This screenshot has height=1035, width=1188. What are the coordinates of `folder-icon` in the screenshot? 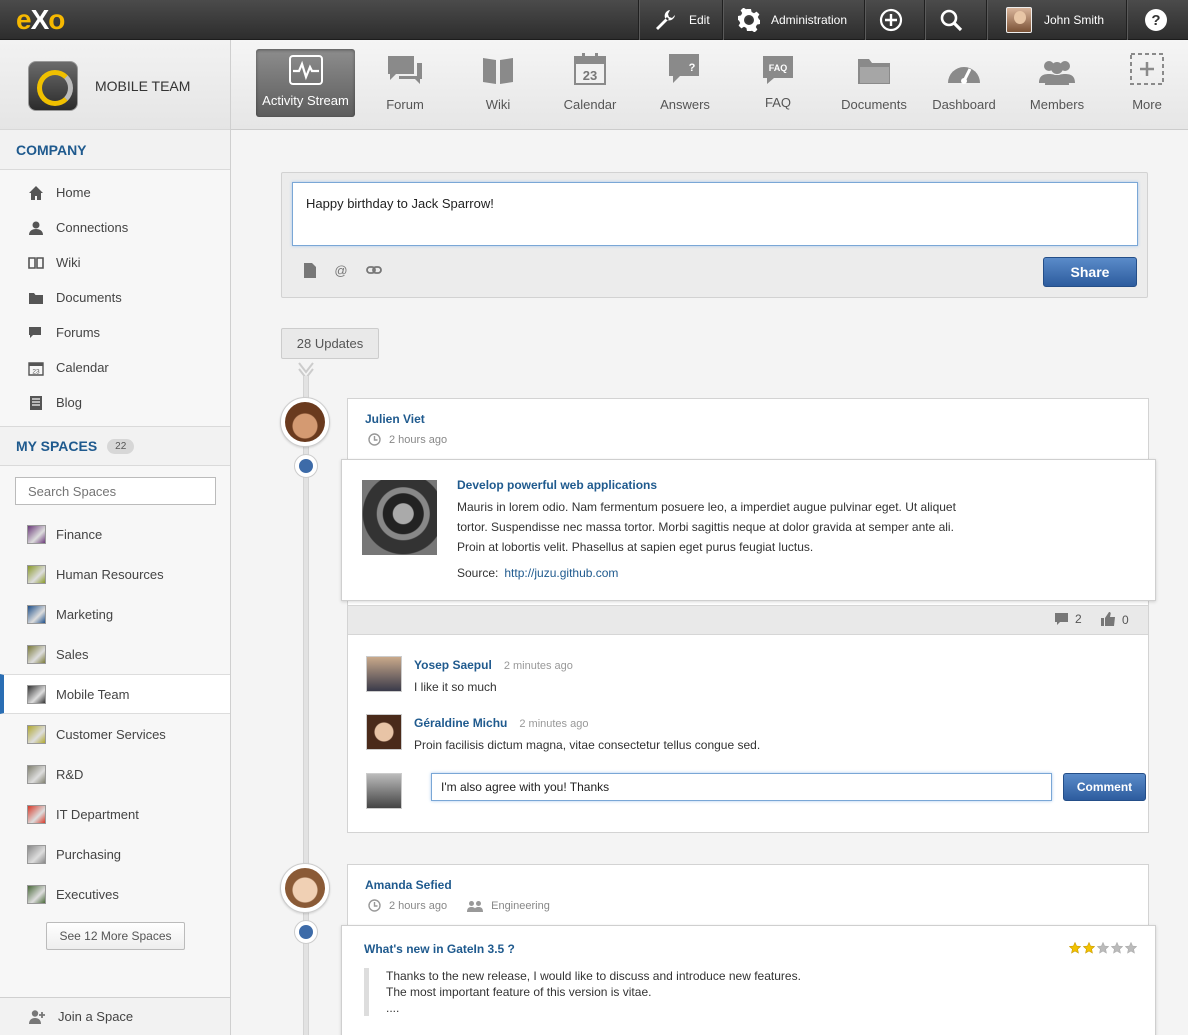 It's located at (36, 298).